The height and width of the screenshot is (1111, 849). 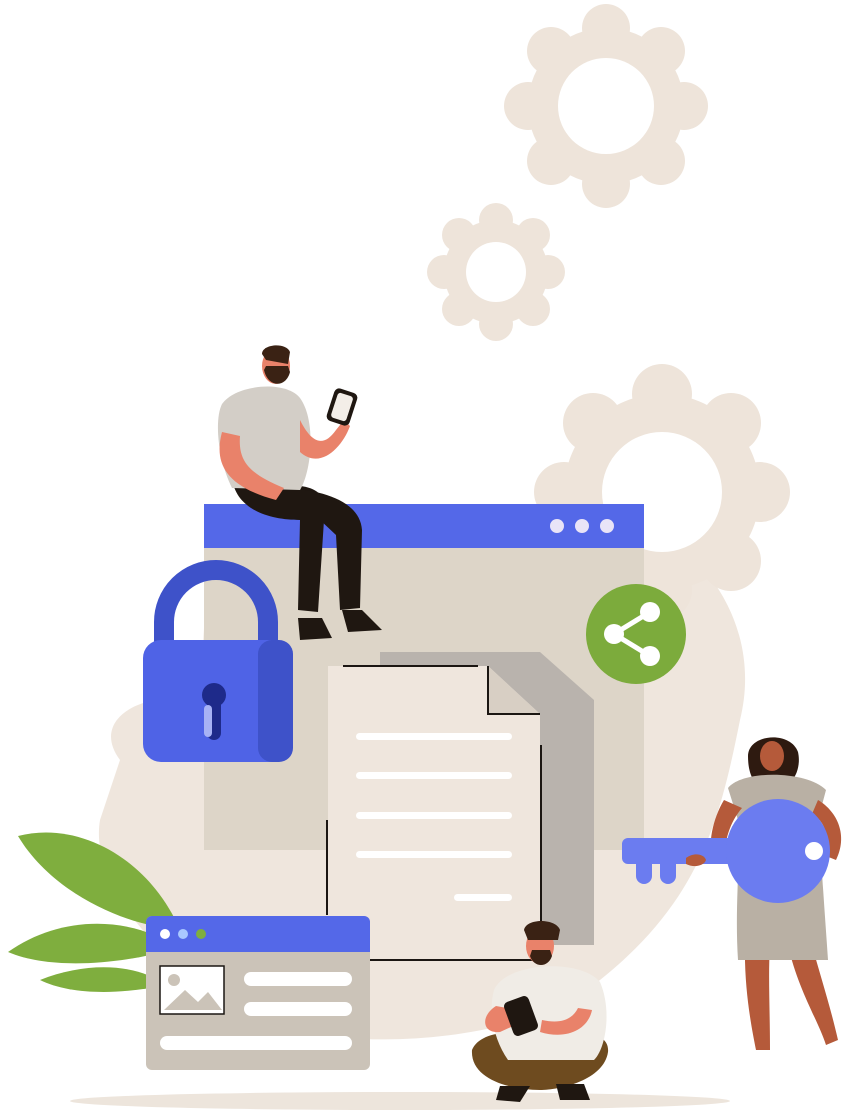 I want to click on image-icon, so click(x=192, y=990).